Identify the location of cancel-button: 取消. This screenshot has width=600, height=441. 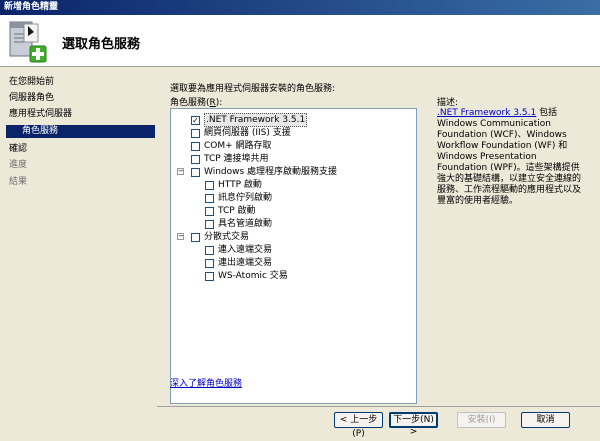
(545, 420).